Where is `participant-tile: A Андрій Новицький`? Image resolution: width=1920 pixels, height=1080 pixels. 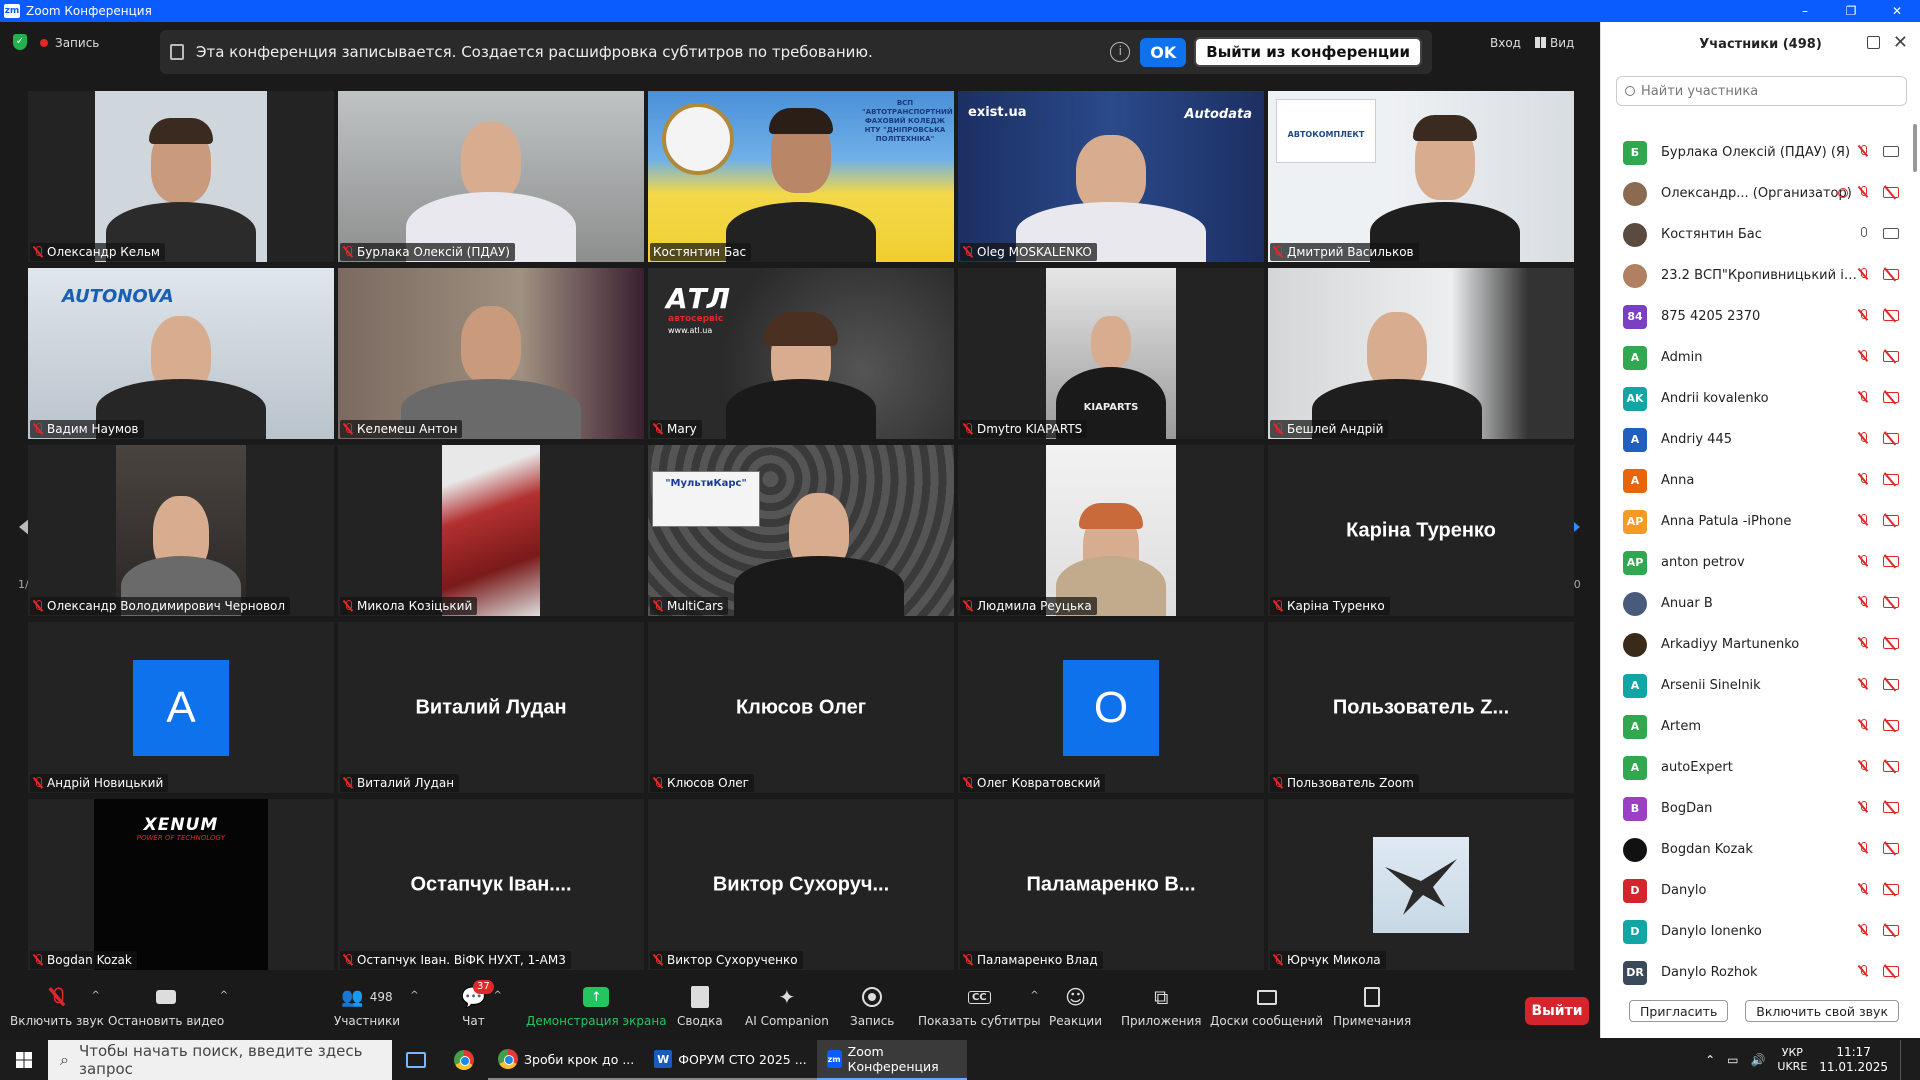 participant-tile: A Андрій Новицький is located at coordinates (181, 707).